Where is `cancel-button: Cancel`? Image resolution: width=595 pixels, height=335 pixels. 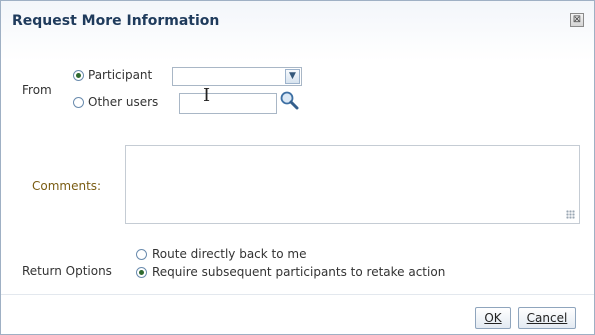
cancel-button: Cancel is located at coordinates (547, 318).